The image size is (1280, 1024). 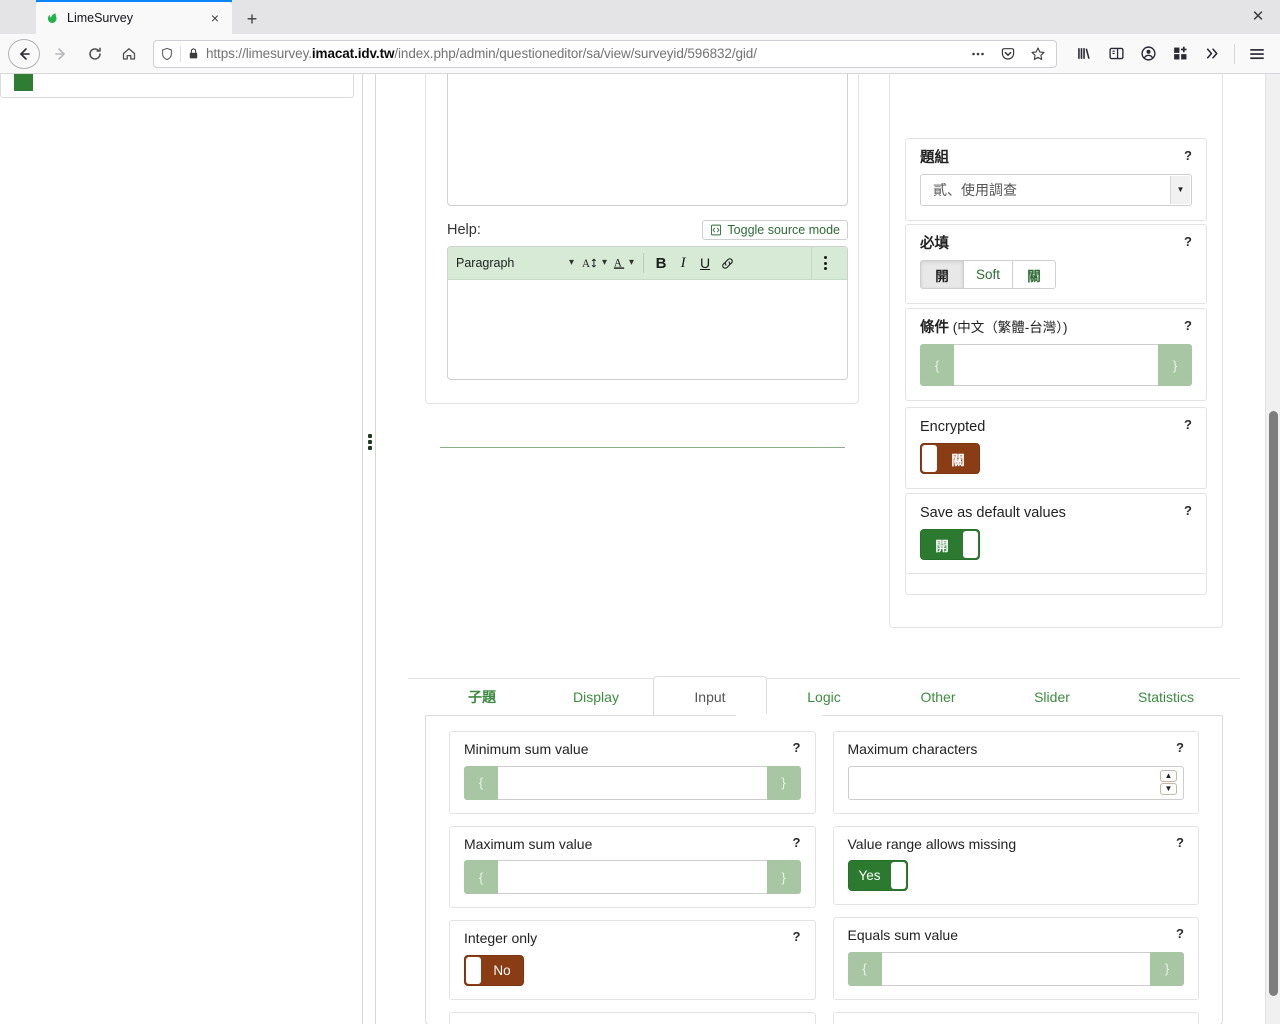 What do you see at coordinates (517, 263) in the screenshot?
I see `paragraph-style-dropdown: Paragraph ▾` at bounding box center [517, 263].